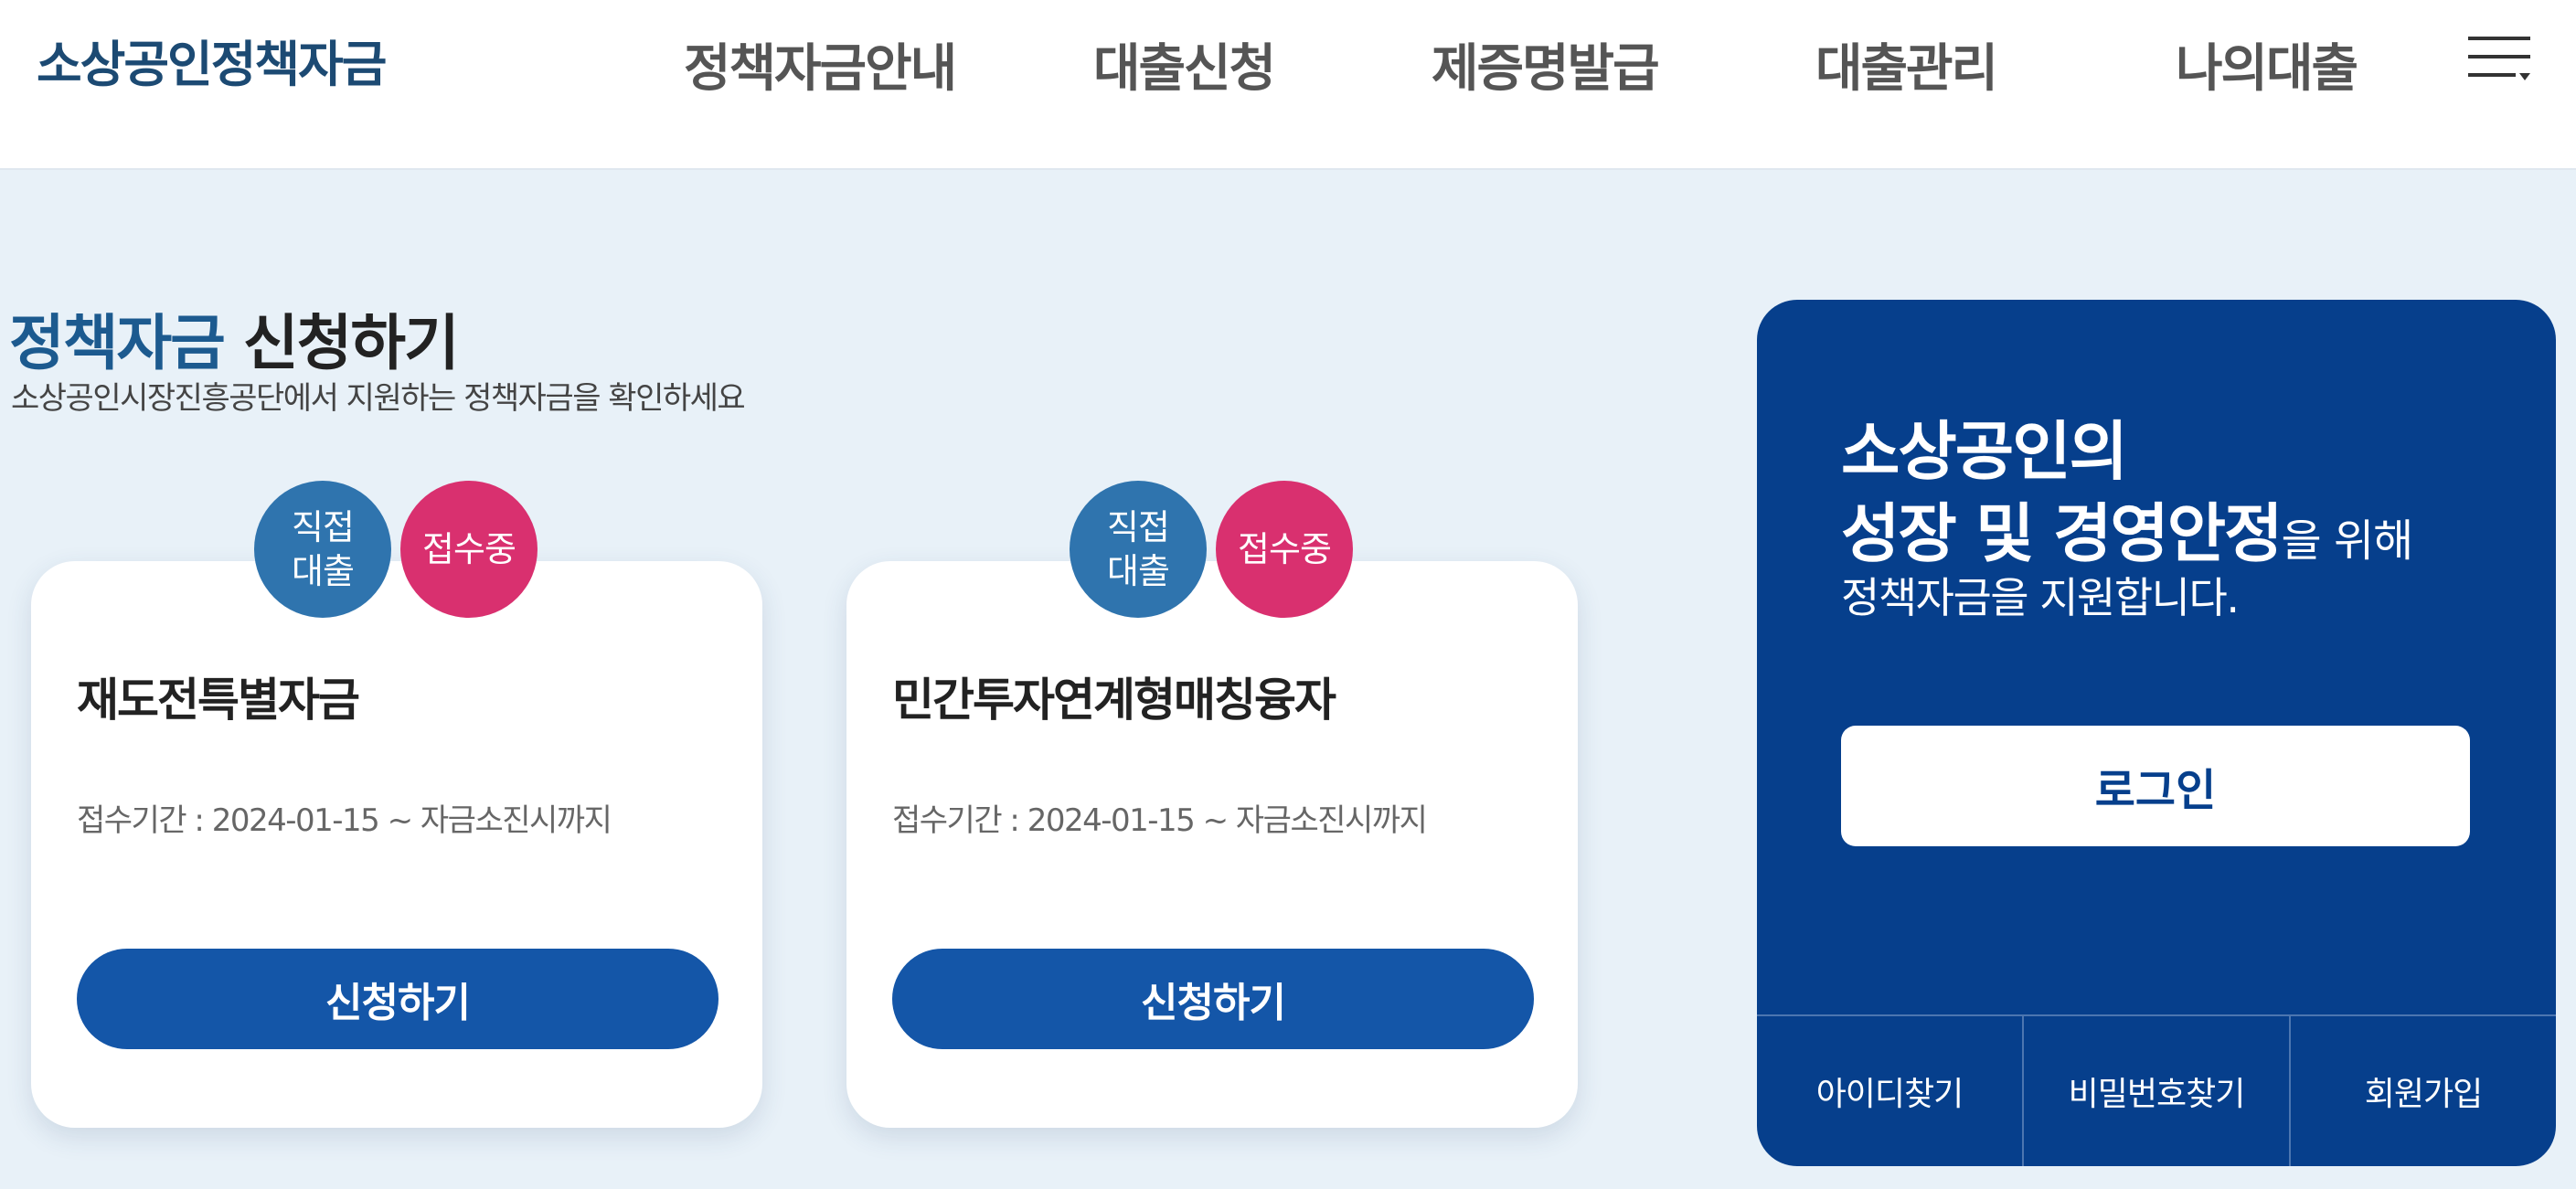 The width and height of the screenshot is (2576, 1189). What do you see at coordinates (1114, 700) in the screenshot?
I see `fund-card-title: 민간투자연계형매칭융자` at bounding box center [1114, 700].